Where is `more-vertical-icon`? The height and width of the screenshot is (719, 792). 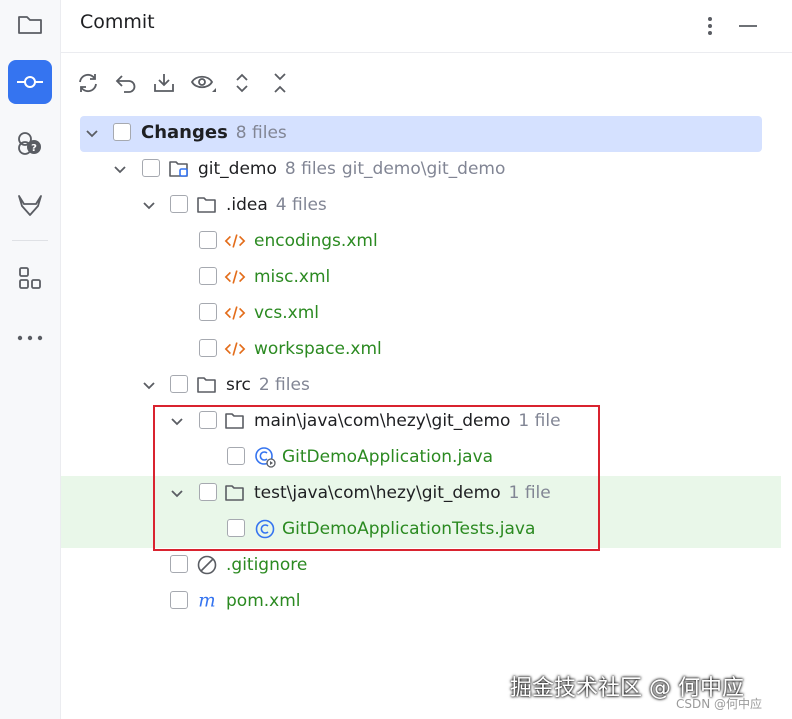 more-vertical-icon is located at coordinates (710, 26).